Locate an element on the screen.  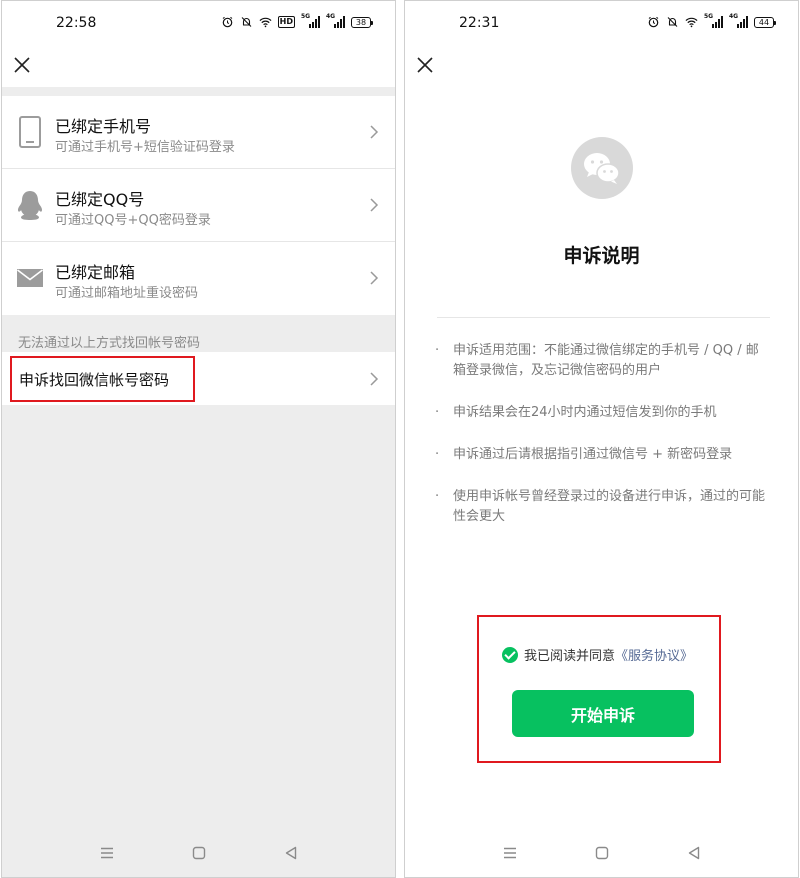
battery-indicator: 44 is located at coordinates (765, 22).